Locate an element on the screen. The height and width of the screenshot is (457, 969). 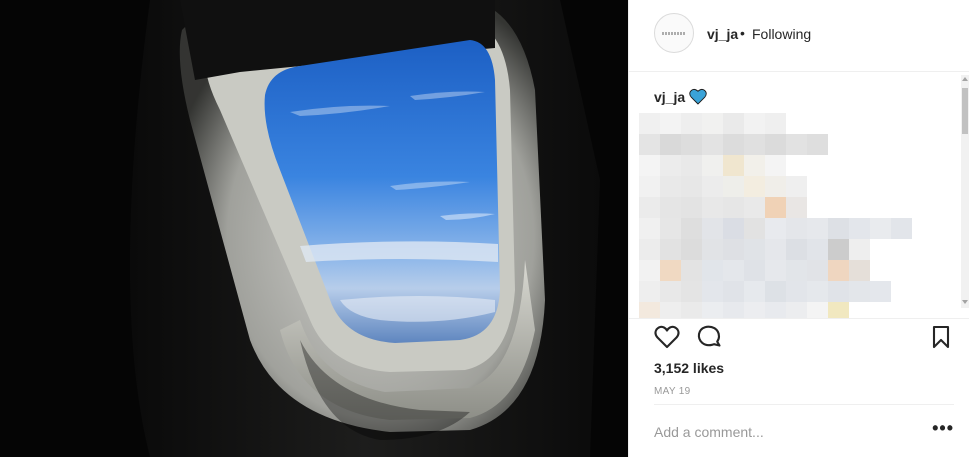
avatar is located at coordinates (674, 33).